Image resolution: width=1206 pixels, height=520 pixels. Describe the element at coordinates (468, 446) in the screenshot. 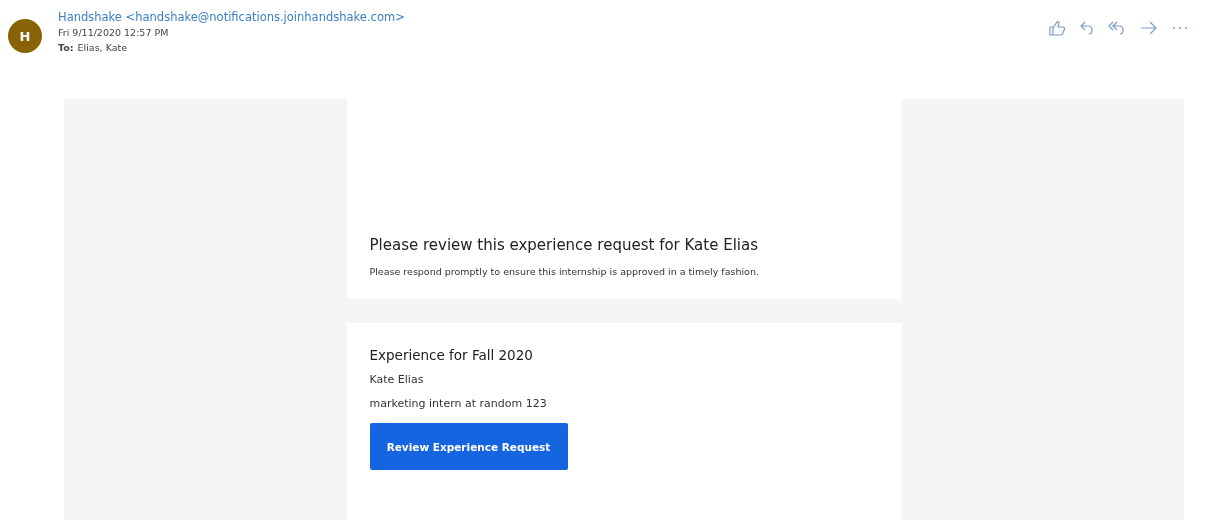

I see `review-request-button: Review Experience Request` at that location.